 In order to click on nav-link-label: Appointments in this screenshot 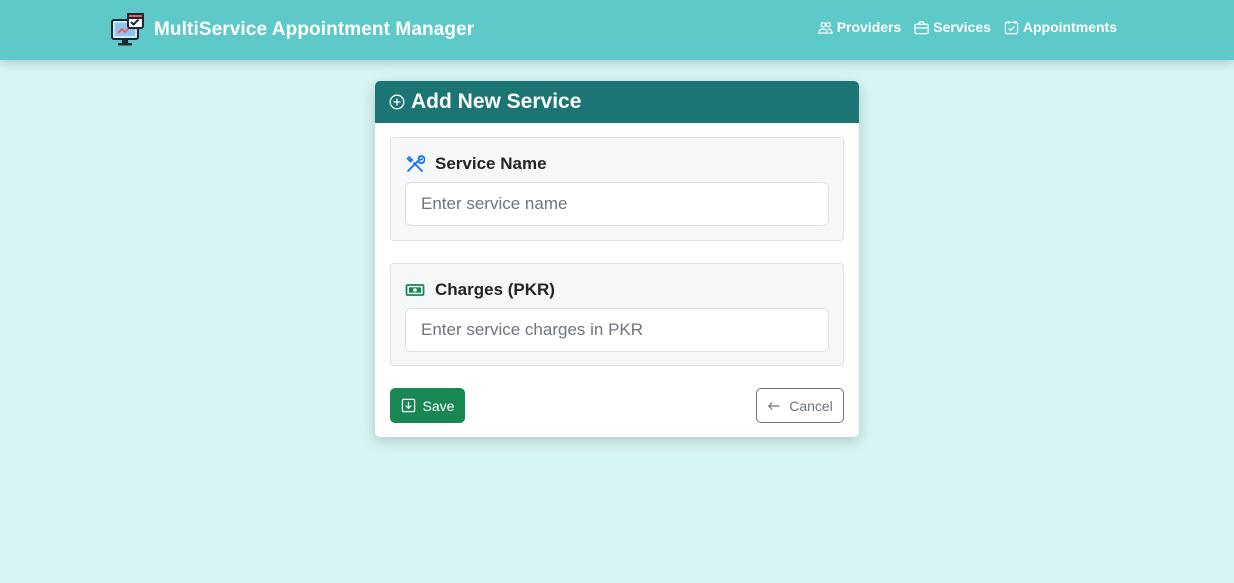, I will do `click(1069, 27)`.